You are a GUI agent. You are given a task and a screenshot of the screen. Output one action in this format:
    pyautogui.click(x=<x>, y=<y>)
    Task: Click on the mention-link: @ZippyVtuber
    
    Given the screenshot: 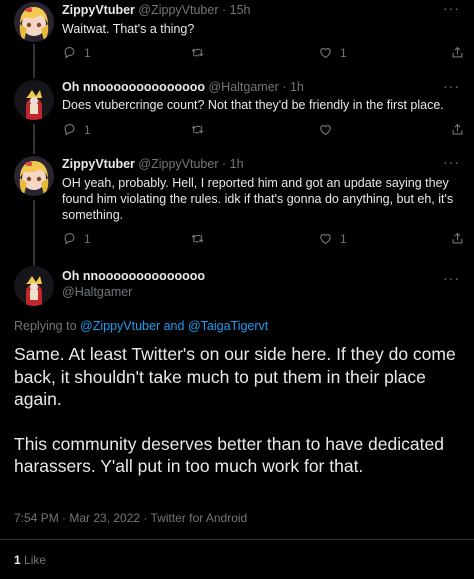 What is the action you would take?
    pyautogui.click(x=120, y=326)
    